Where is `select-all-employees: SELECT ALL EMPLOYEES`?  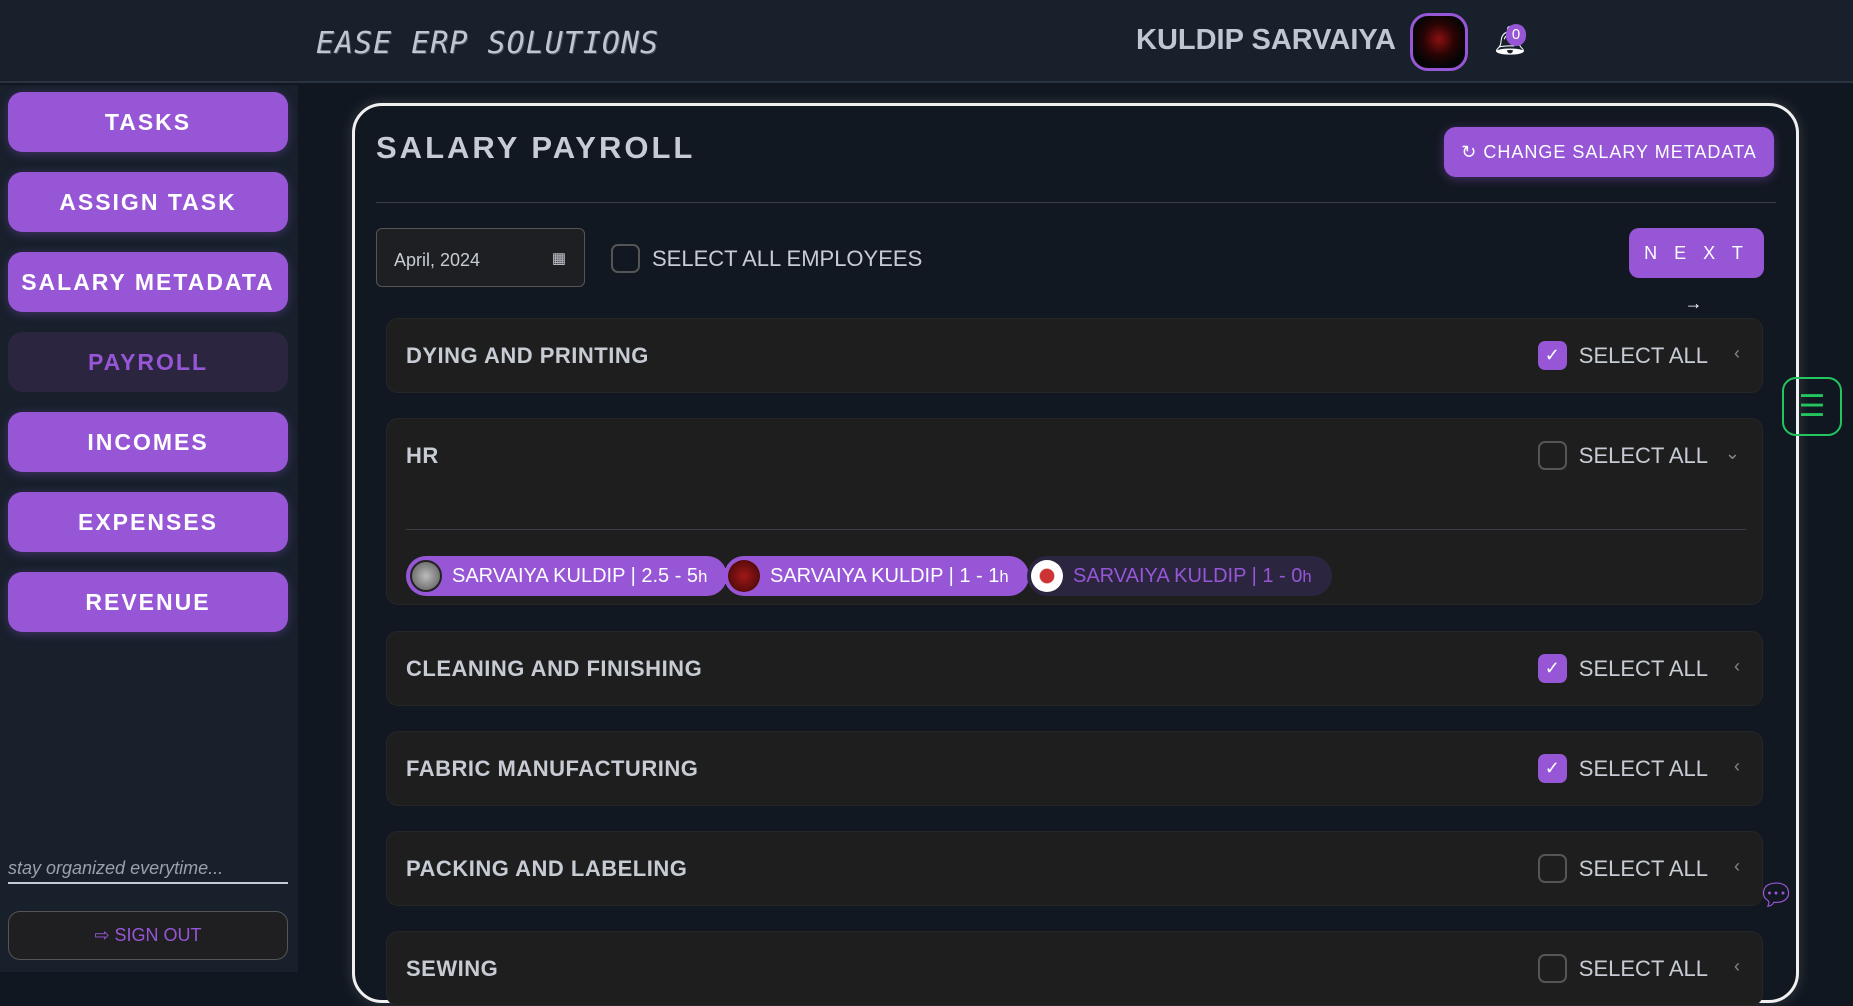
select-all-employees: SELECT ALL EMPLOYEES is located at coordinates (766, 258).